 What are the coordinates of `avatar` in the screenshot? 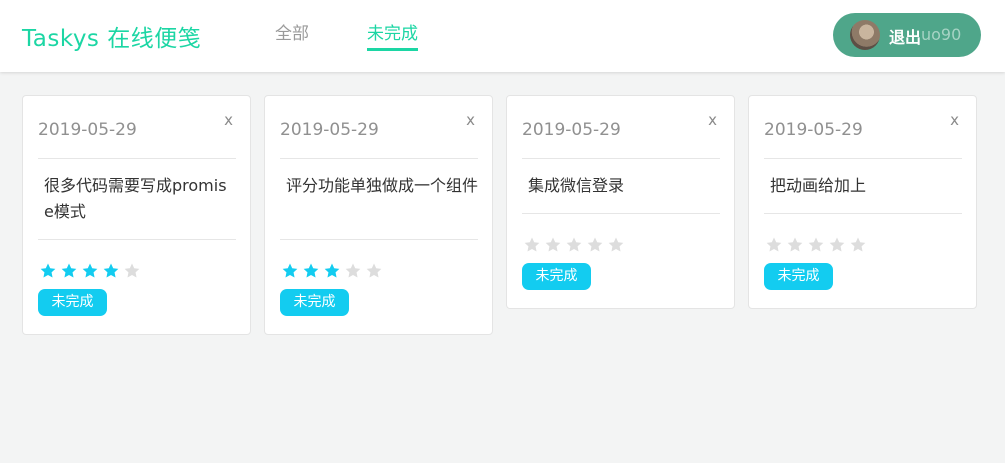 It's located at (865, 35).